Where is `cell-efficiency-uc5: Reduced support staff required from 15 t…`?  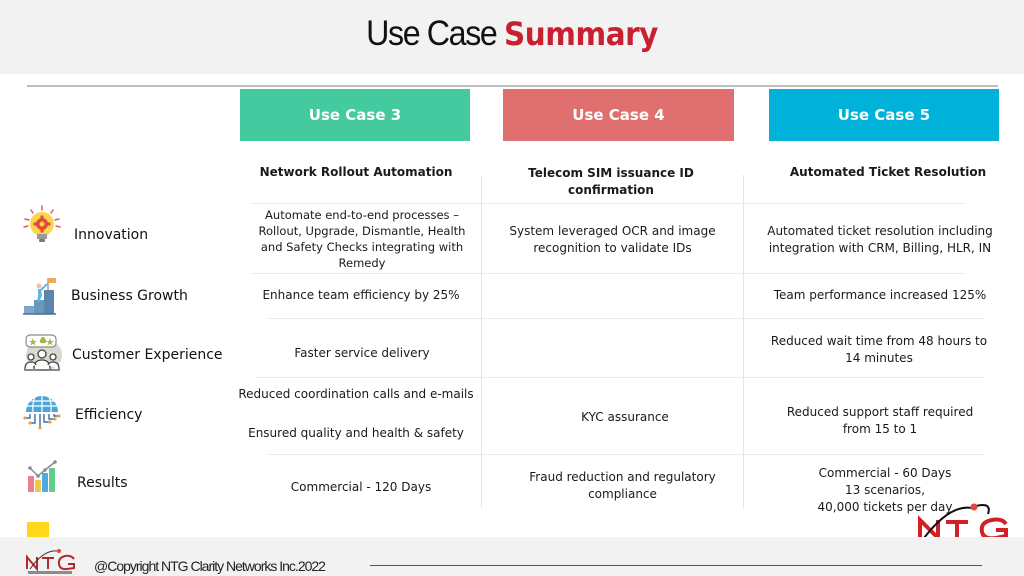
cell-efficiency-uc5: Reduced support staff required from 15 t… is located at coordinates (880, 420).